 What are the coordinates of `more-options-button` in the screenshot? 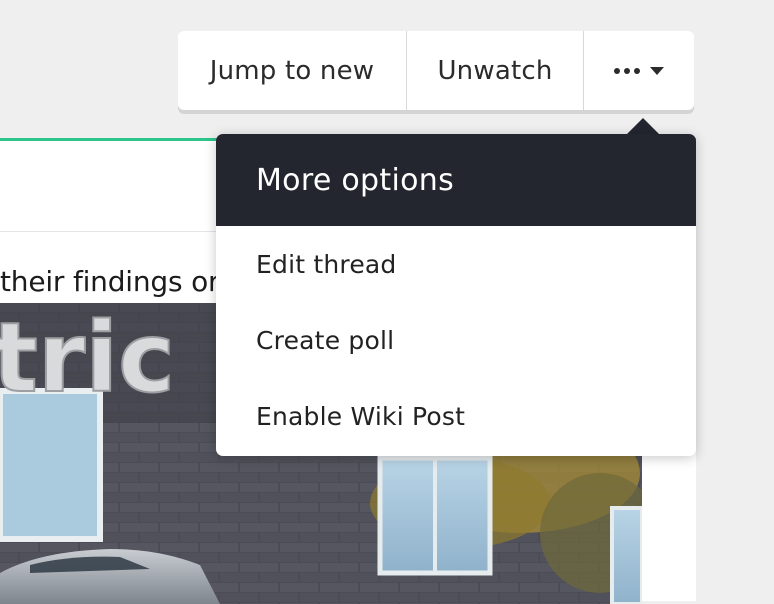 It's located at (639, 70).